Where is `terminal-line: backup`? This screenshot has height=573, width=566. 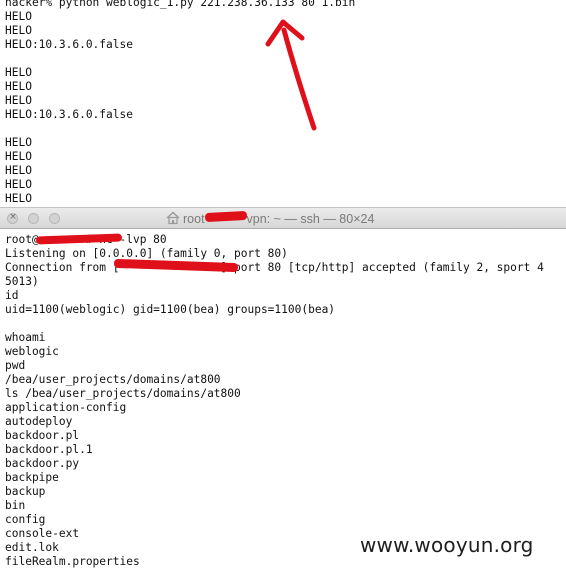
terminal-line: backup is located at coordinates (25, 491).